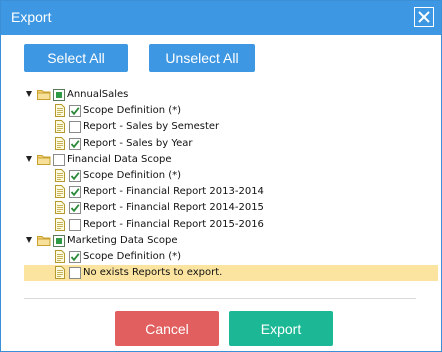  What do you see at coordinates (231, 95) in the screenshot?
I see `tree-group-row: AnnualSales` at bounding box center [231, 95].